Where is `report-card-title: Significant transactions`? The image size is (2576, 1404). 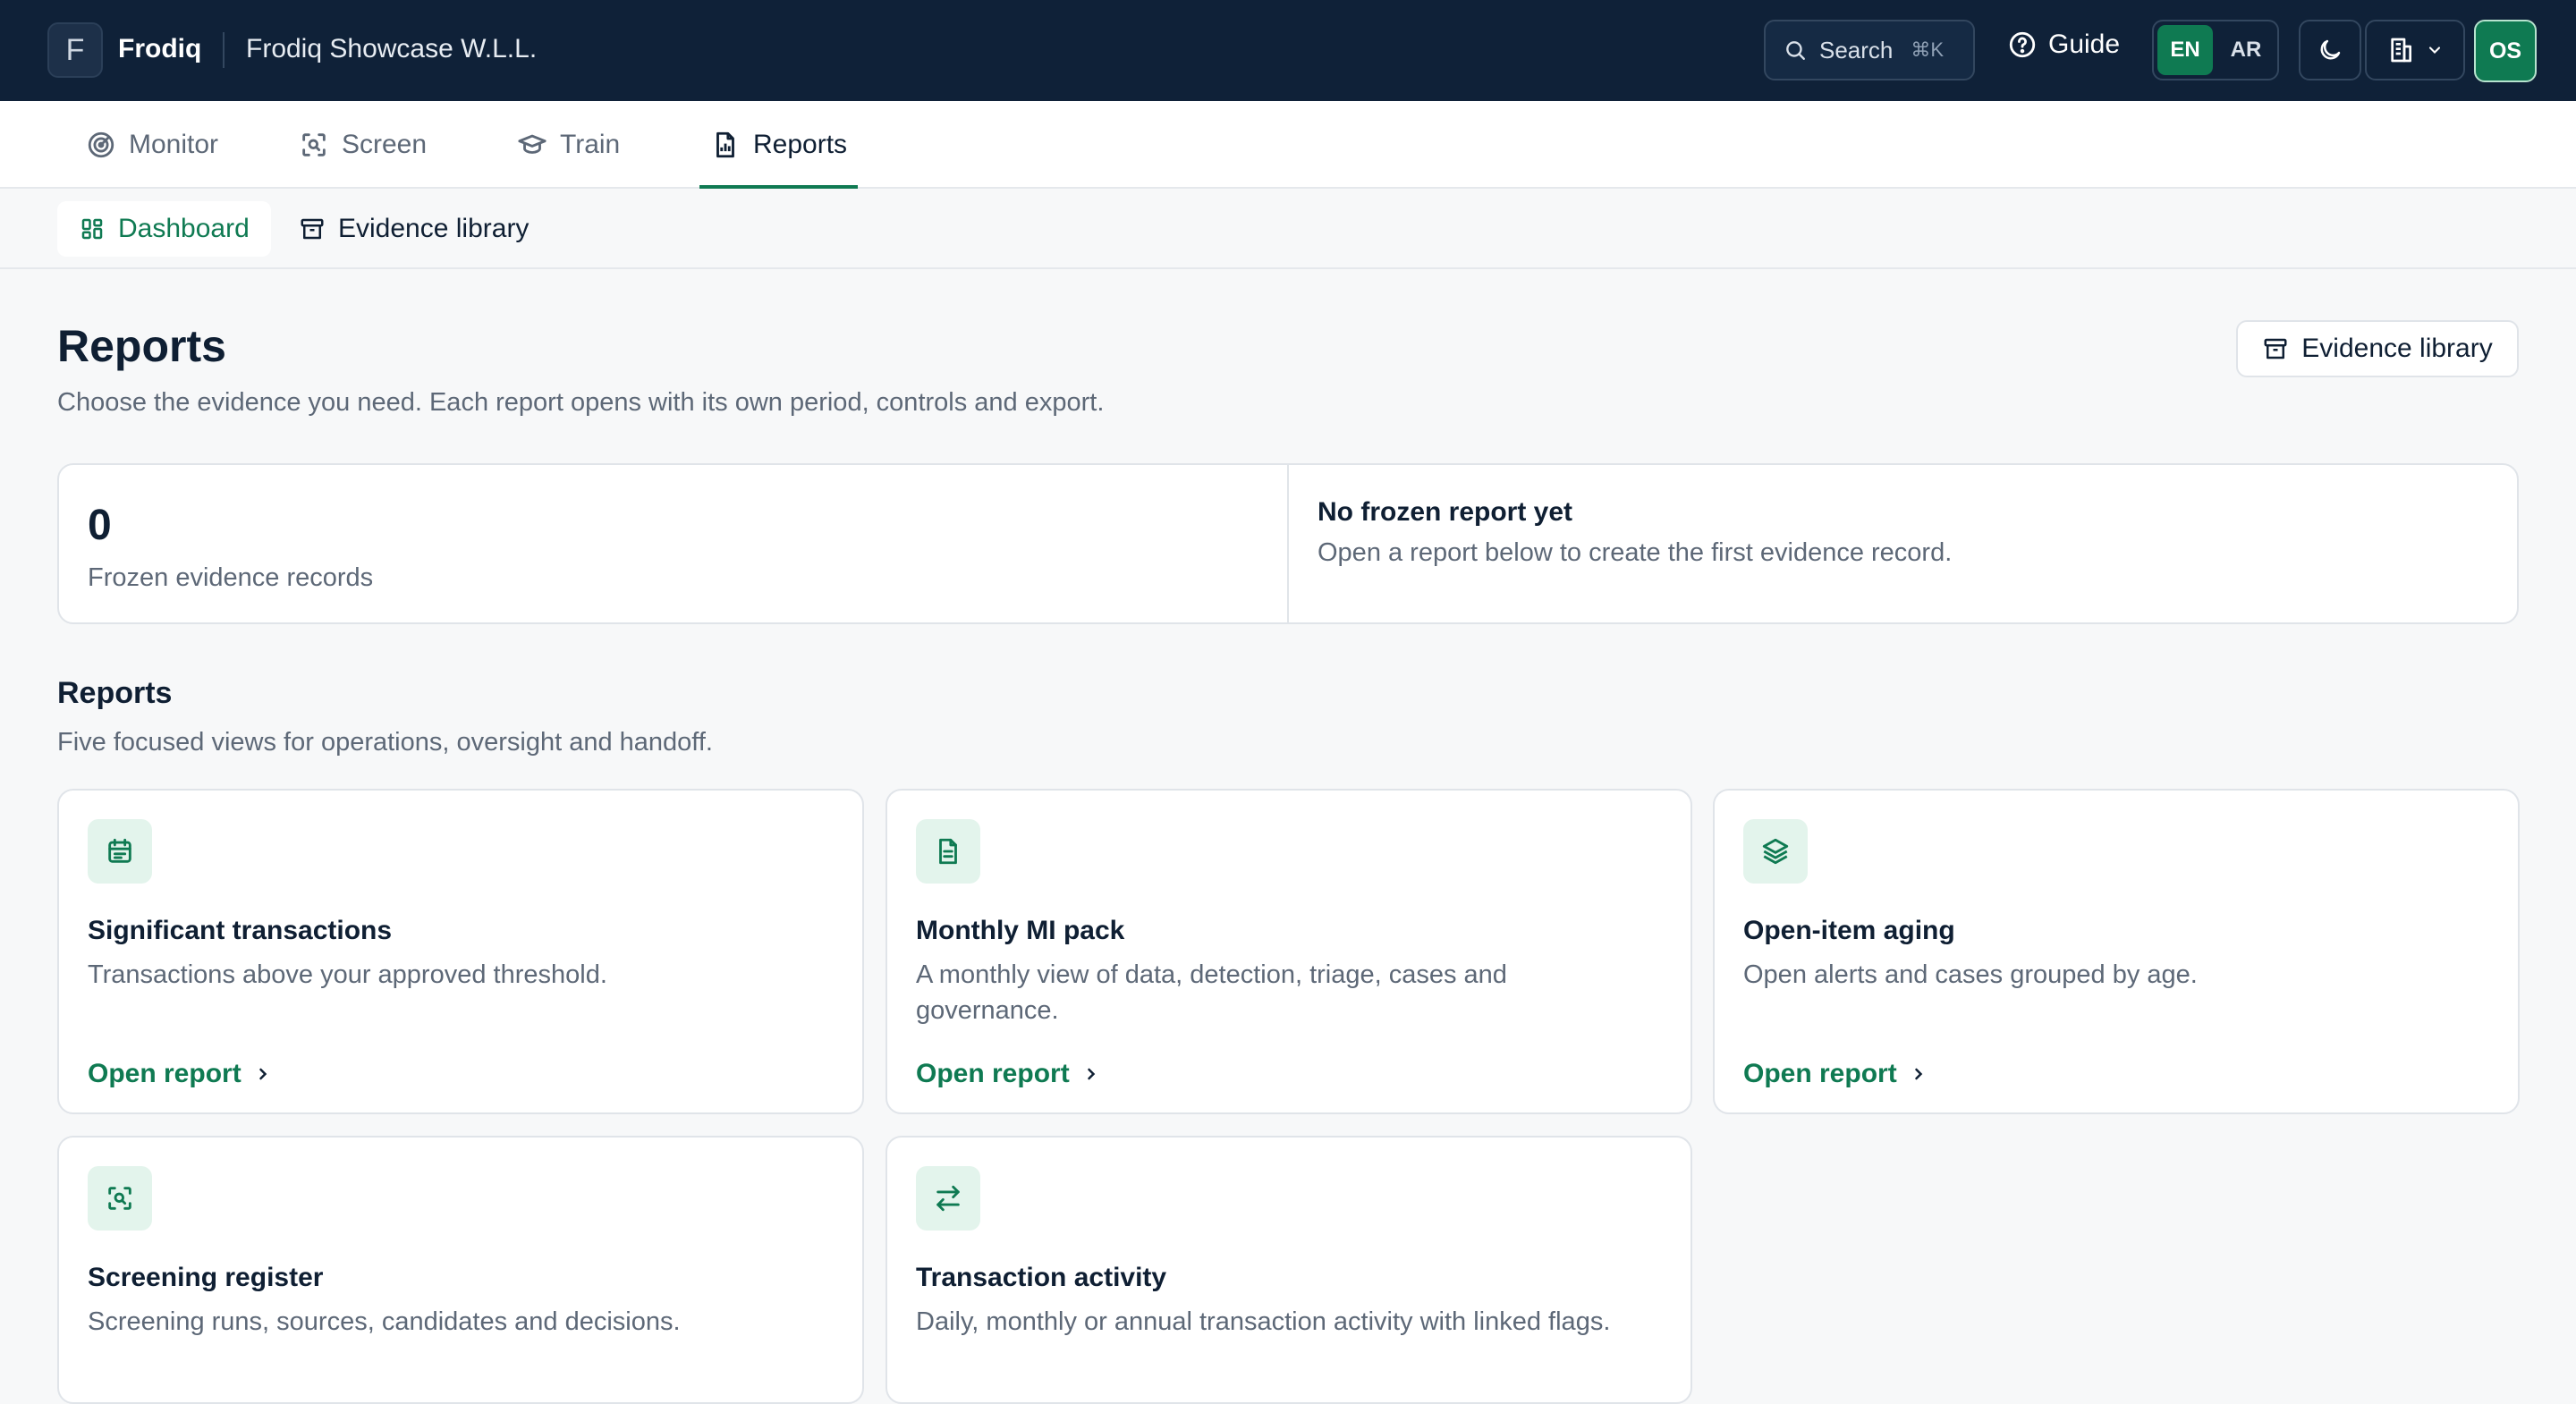 report-card-title: Significant transactions is located at coordinates (240, 930).